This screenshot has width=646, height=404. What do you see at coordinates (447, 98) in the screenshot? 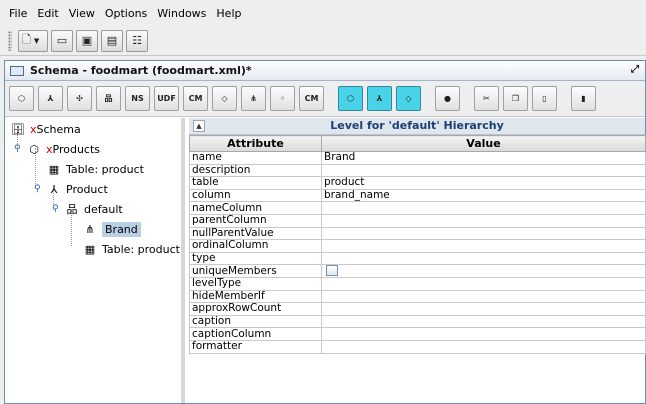
I see `add-role-button: ●` at bounding box center [447, 98].